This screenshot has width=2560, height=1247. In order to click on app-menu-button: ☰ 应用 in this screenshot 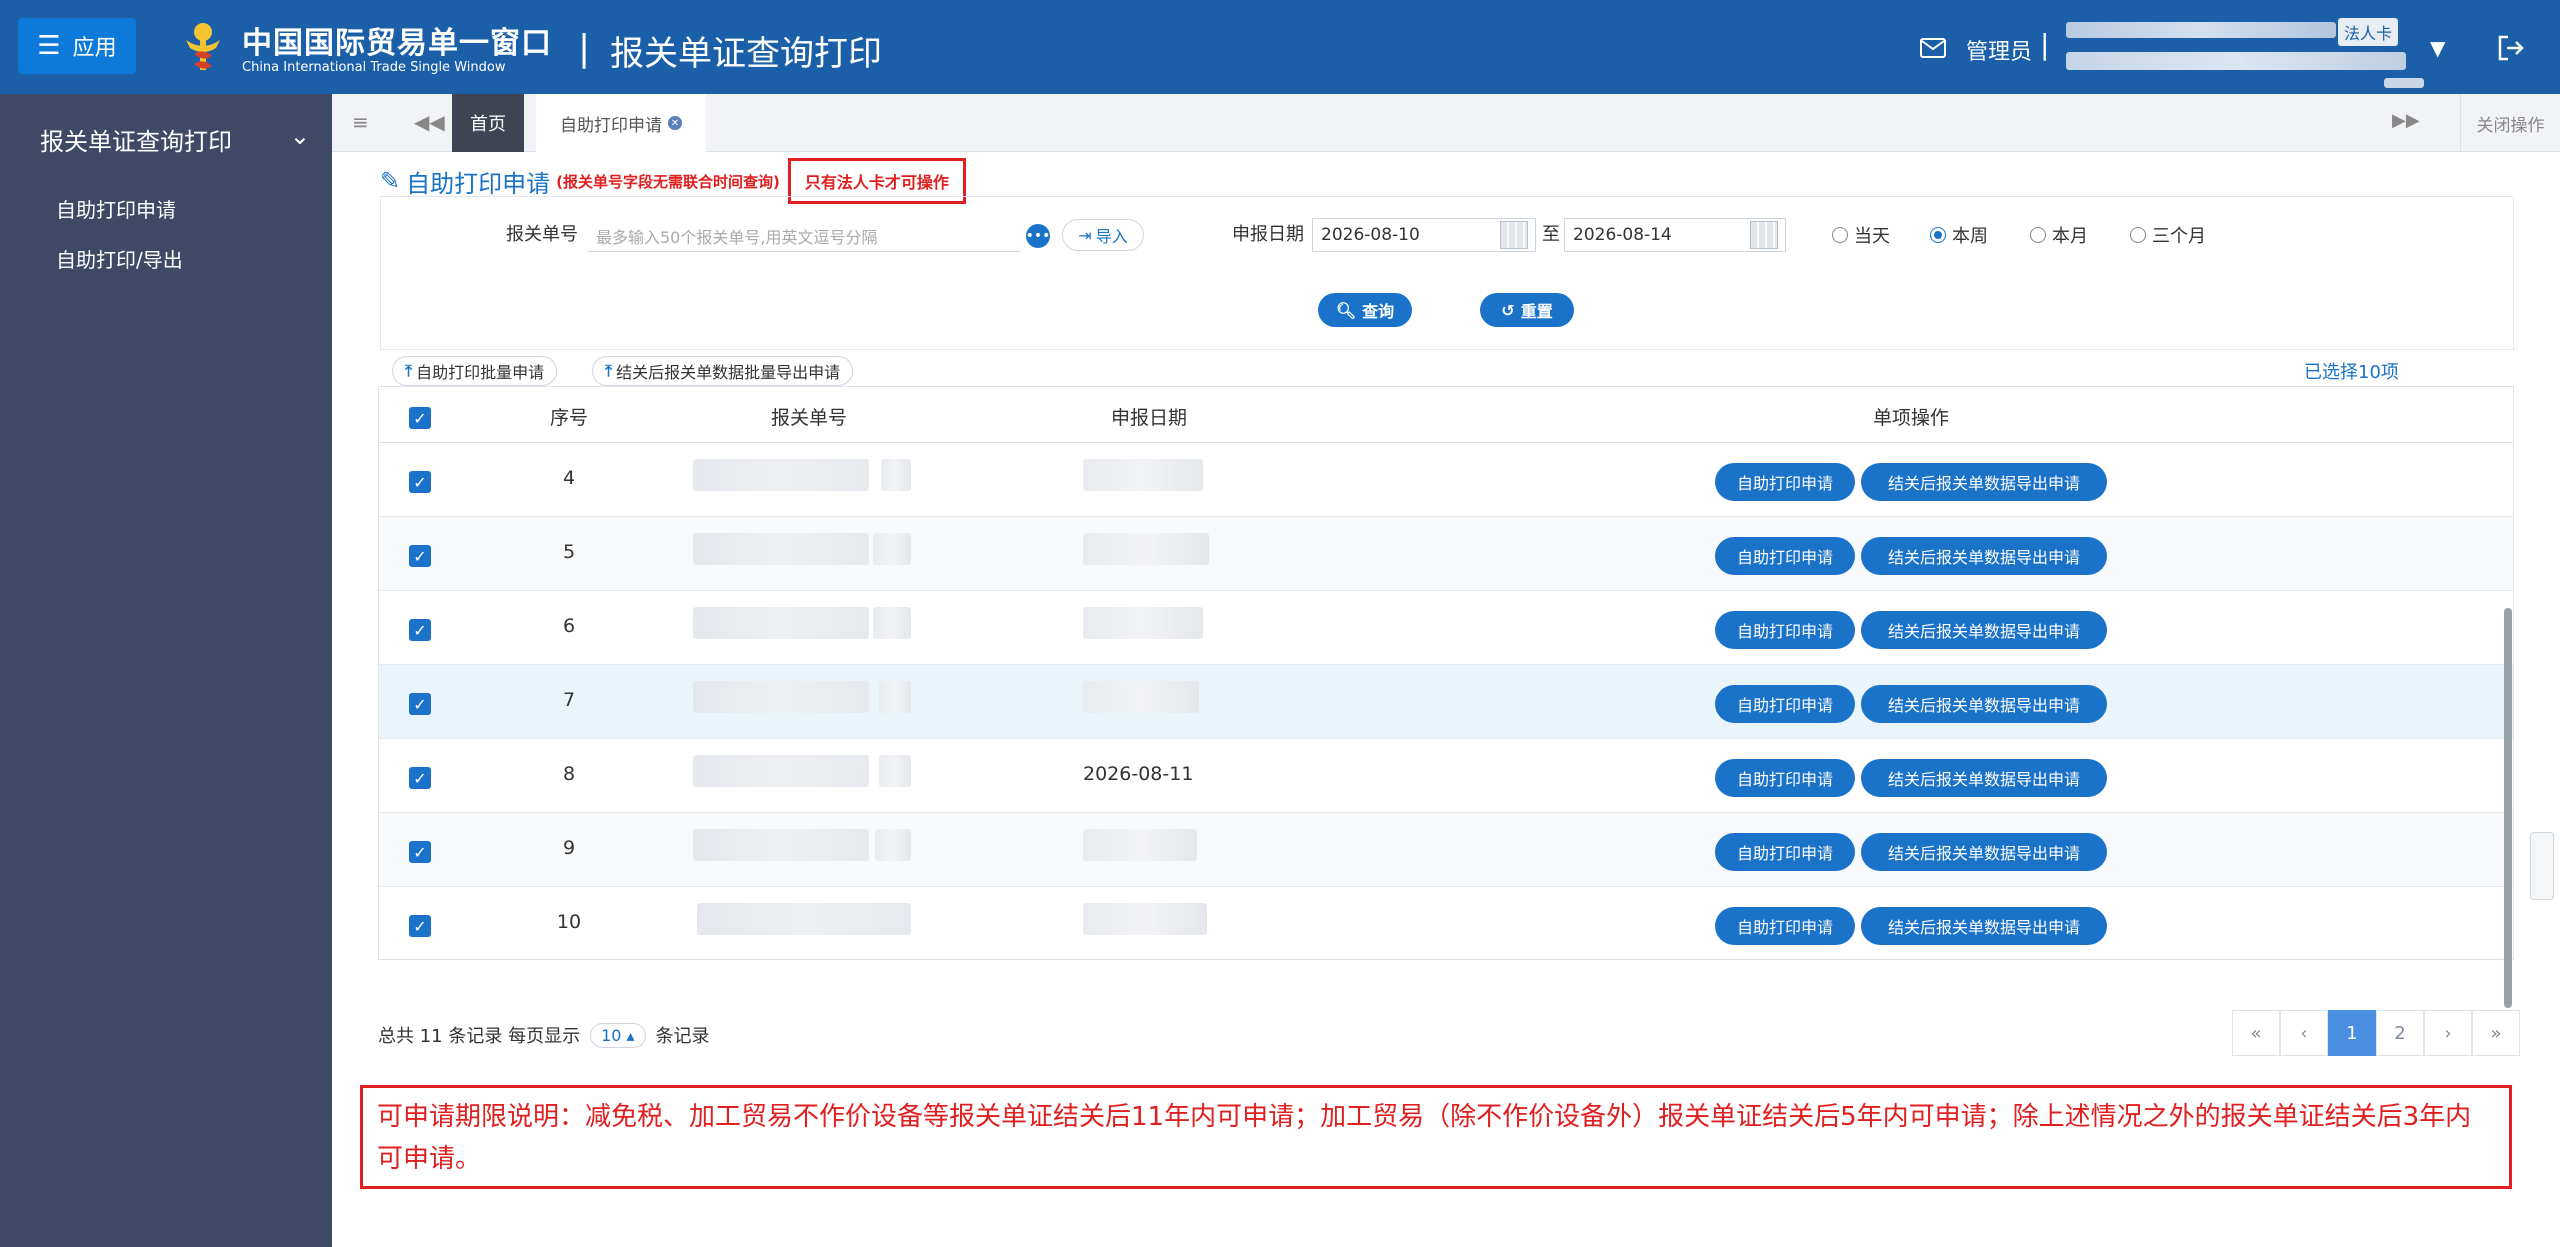, I will do `click(77, 46)`.